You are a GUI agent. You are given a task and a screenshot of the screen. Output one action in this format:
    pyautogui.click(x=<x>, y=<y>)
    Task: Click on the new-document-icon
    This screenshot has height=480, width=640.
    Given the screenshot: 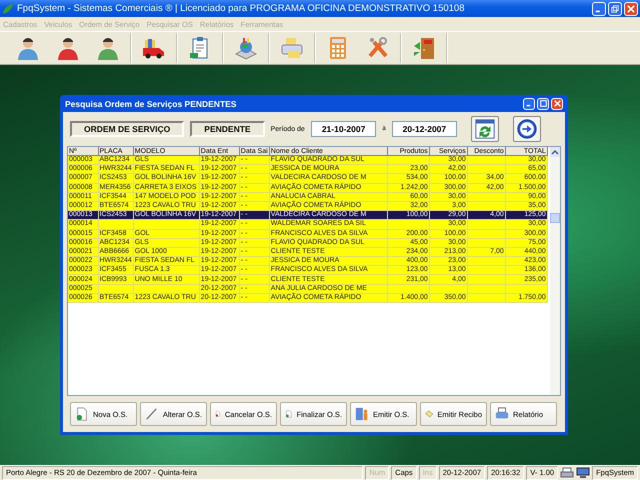 What is the action you would take?
    pyautogui.click(x=82, y=414)
    